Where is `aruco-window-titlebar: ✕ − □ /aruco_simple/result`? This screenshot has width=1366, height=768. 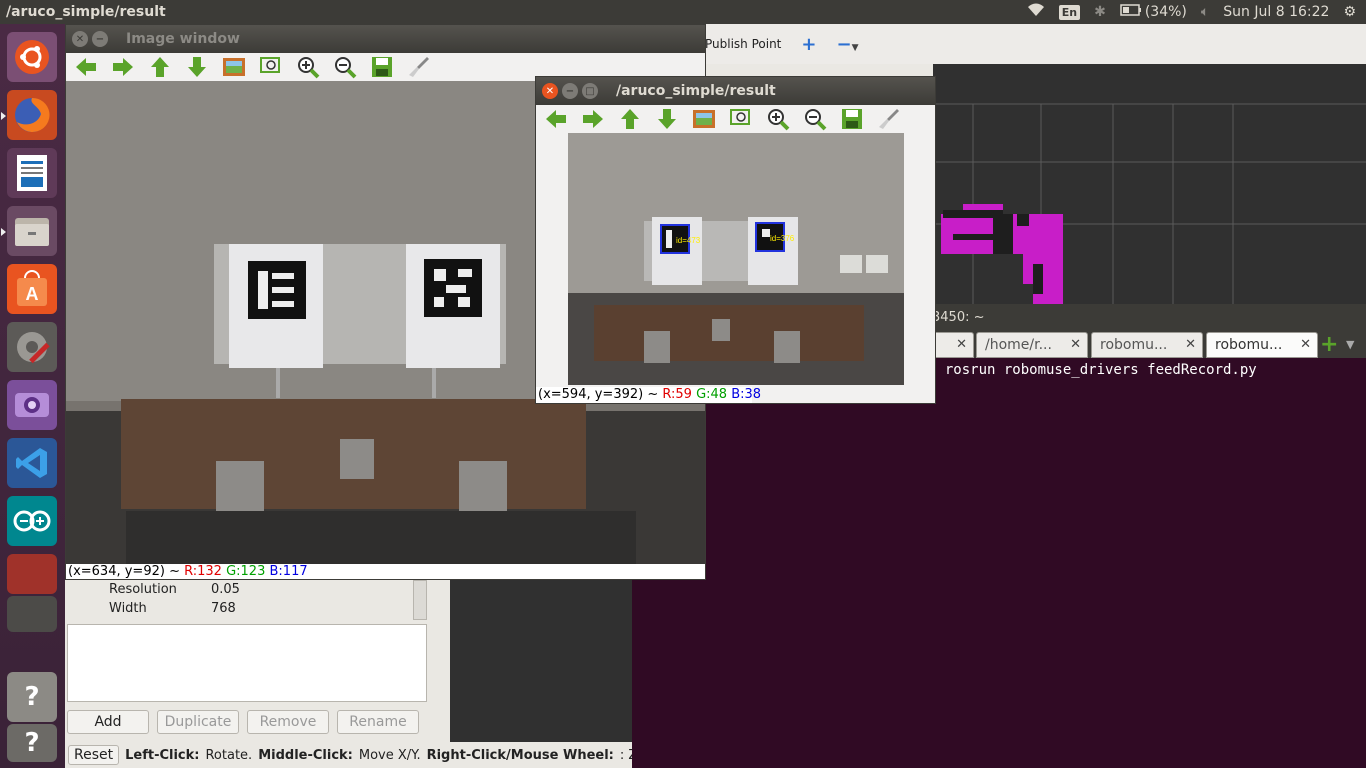
aruco-window-titlebar: ✕ − □ /aruco_simple/result is located at coordinates (735, 91).